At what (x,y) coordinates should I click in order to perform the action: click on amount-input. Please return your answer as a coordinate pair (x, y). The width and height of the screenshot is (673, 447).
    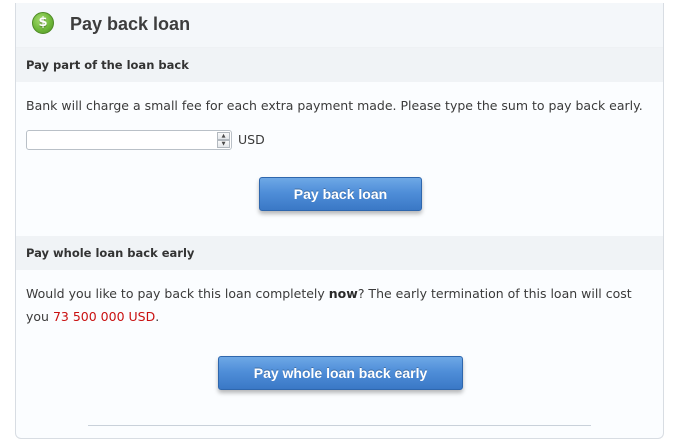
    Looking at the image, I should click on (122, 140).